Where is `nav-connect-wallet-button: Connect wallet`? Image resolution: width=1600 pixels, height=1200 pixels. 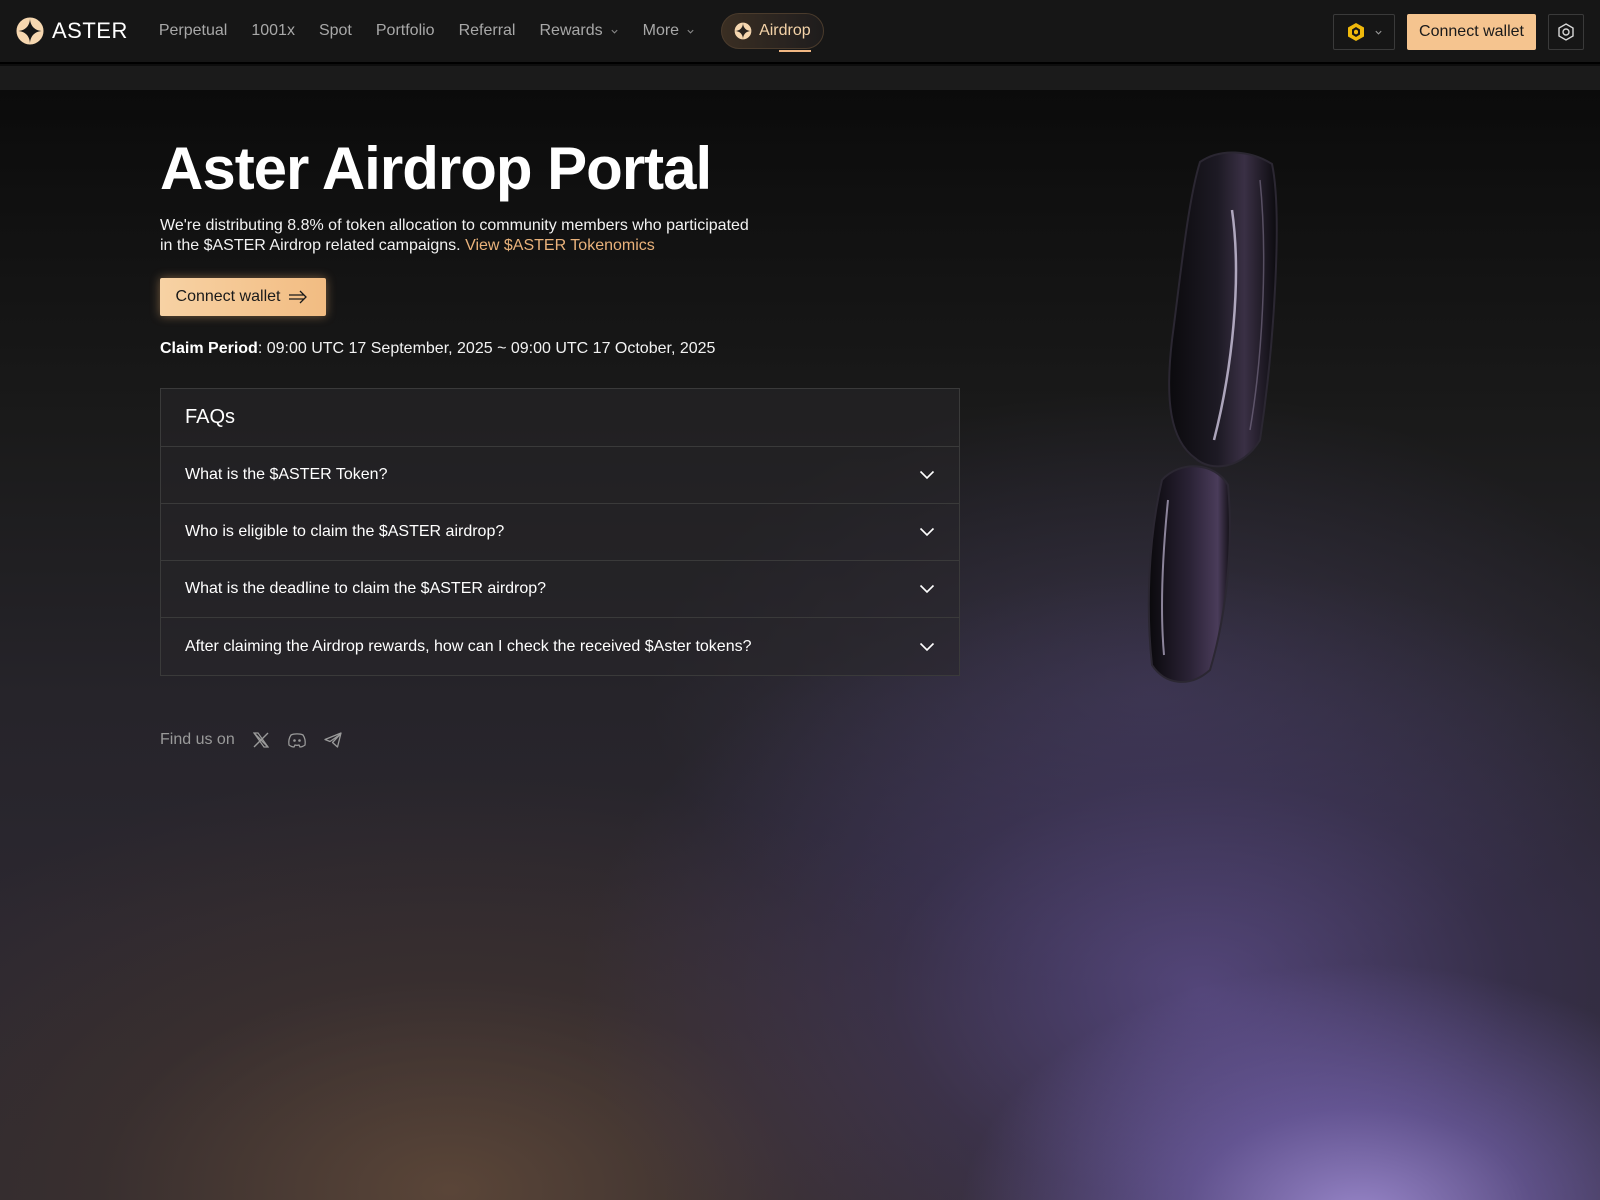
nav-connect-wallet-button: Connect wallet is located at coordinates (1471, 32).